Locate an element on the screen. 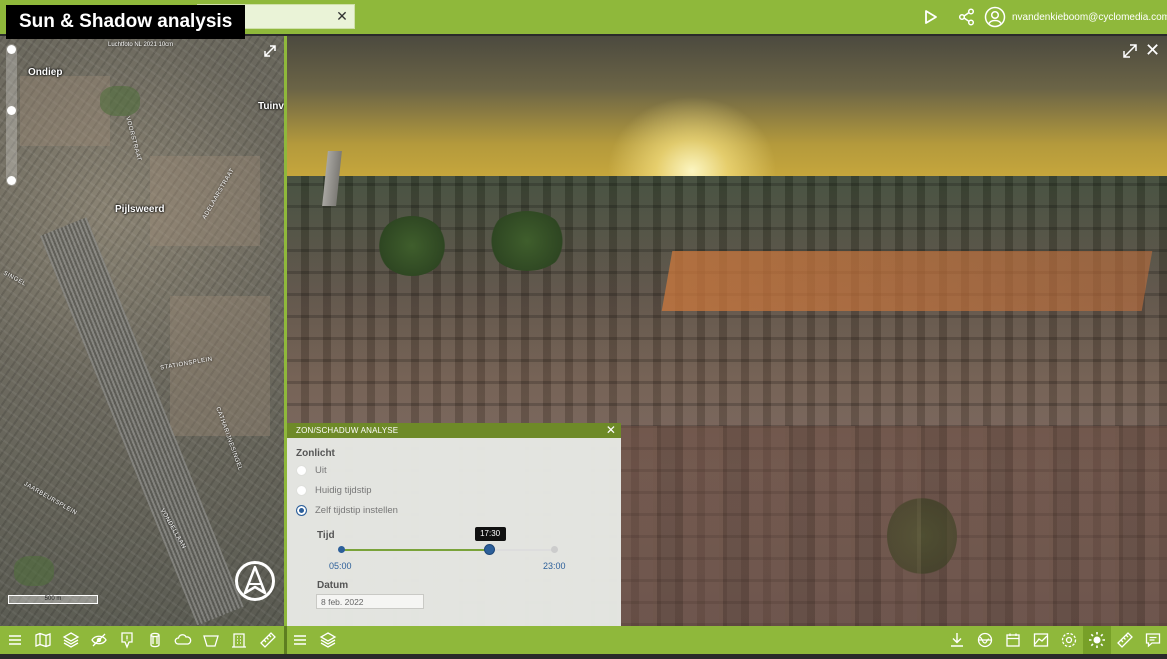 The height and width of the screenshot is (659, 1167). tijd-label: Tijd is located at coordinates (326, 535).